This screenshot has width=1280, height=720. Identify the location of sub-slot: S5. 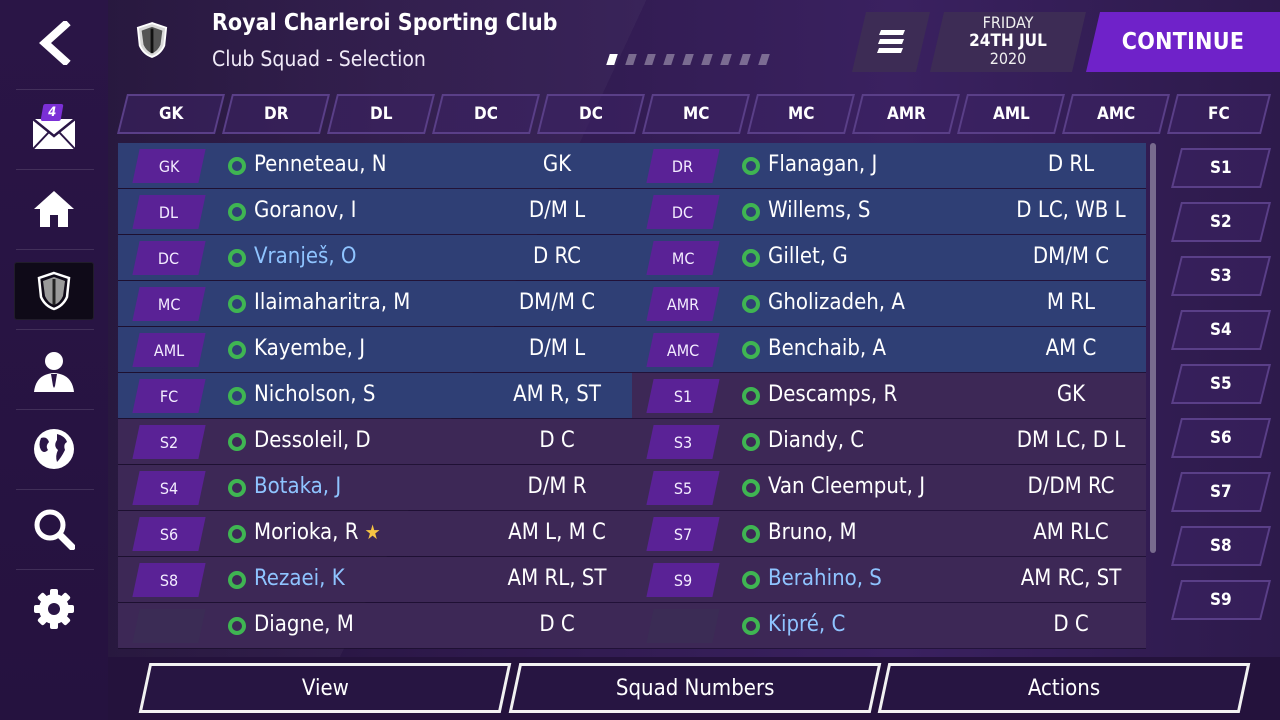
(1221, 384).